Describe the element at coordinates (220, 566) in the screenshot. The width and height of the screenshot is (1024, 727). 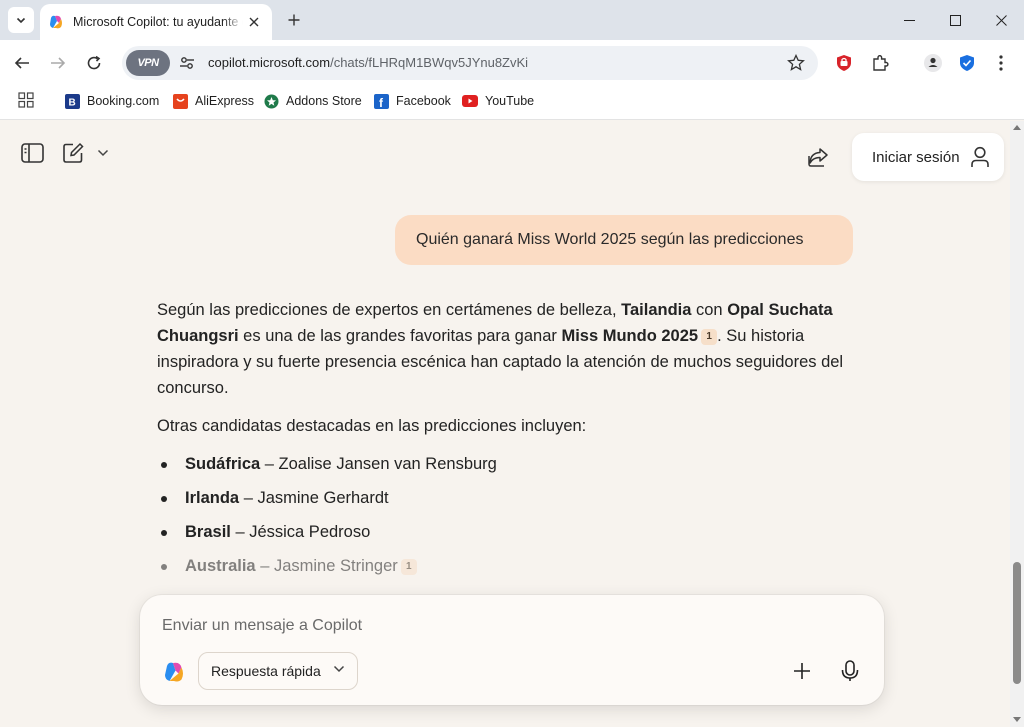
I see `candidate-country: Australia` at that location.